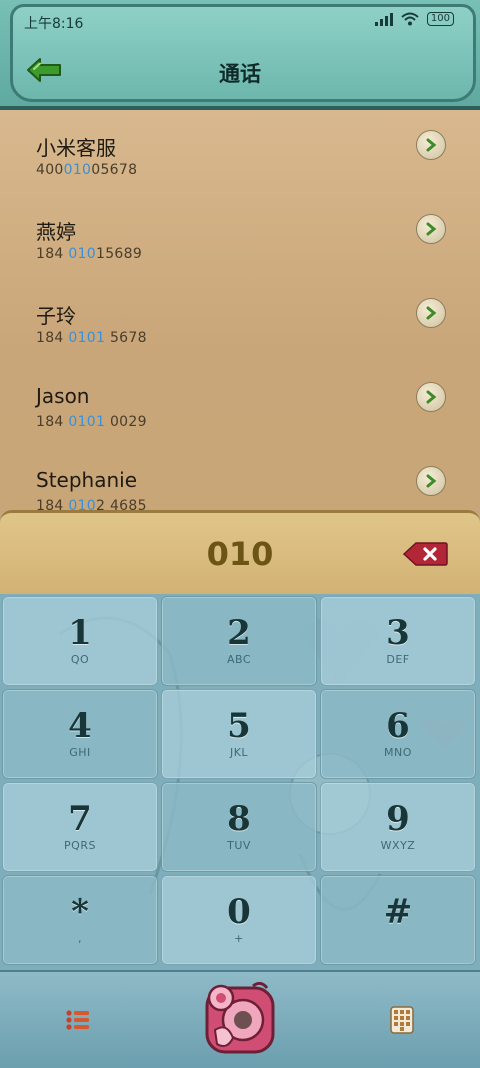 This screenshot has width=480, height=1068. What do you see at coordinates (80, 734) in the screenshot?
I see `key-4: 4 GHI` at bounding box center [80, 734].